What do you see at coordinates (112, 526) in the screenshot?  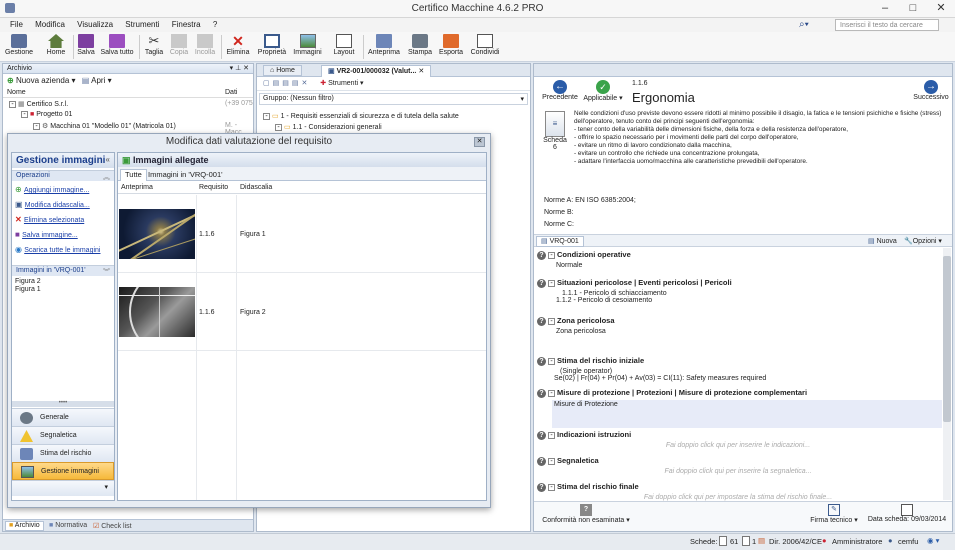 I see `tab-checklist: ☑ Check list` at bounding box center [112, 526].